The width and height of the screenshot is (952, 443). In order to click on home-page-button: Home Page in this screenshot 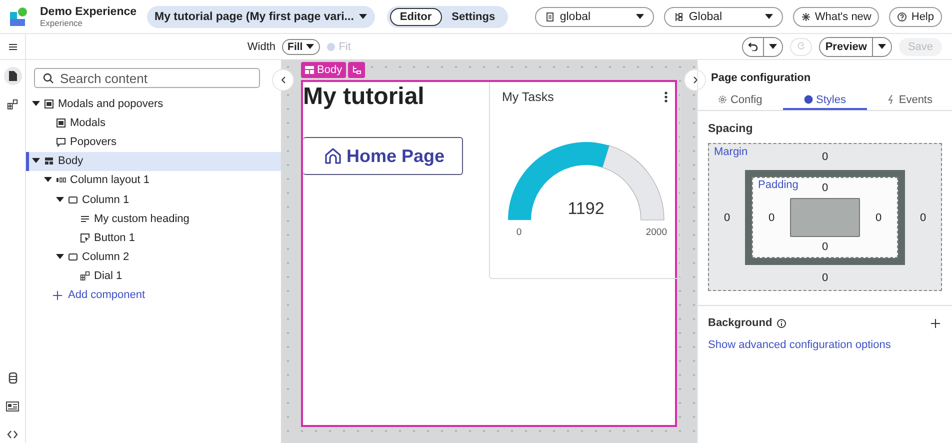, I will do `click(383, 156)`.